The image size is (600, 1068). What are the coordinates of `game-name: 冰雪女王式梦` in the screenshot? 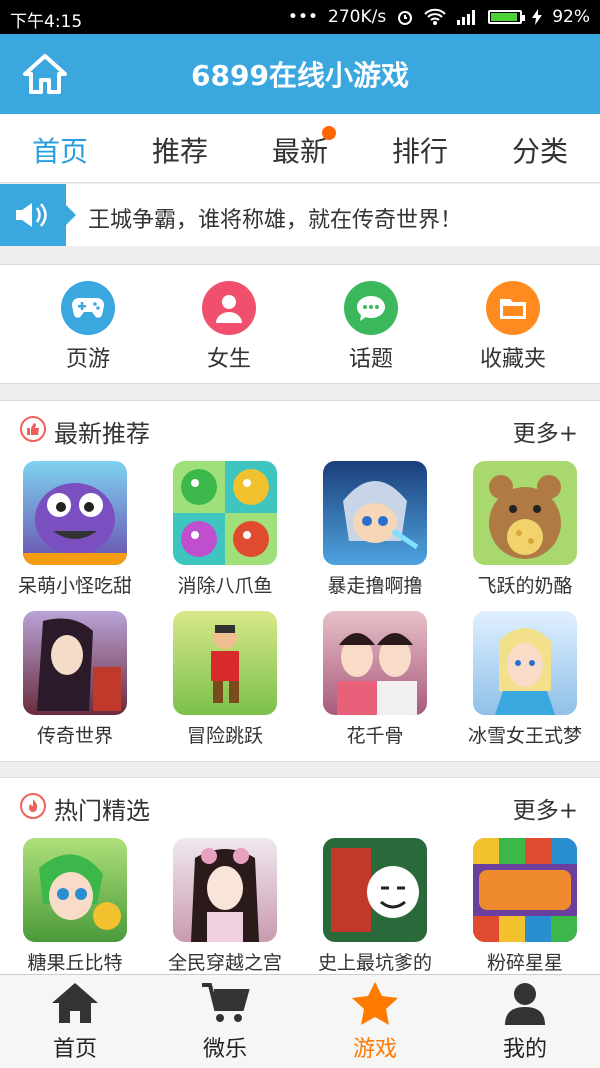 It's located at (524, 736).